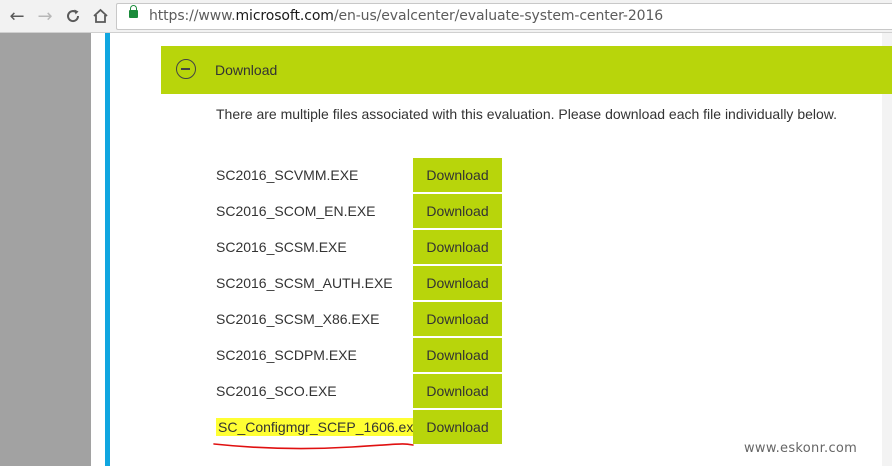 Image resolution: width=892 pixels, height=466 pixels. What do you see at coordinates (246, 70) in the screenshot?
I see `accordion-title: Download` at bounding box center [246, 70].